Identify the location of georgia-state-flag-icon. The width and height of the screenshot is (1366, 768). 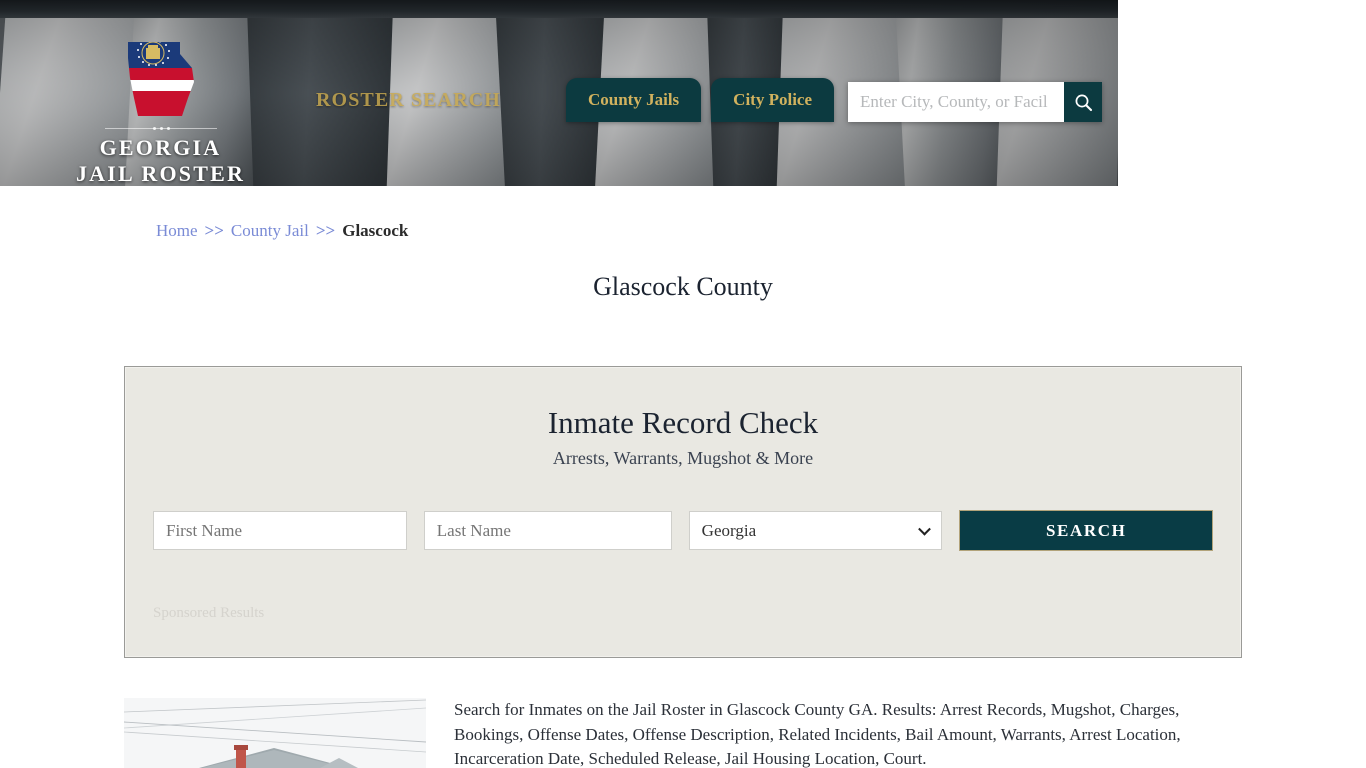
(161, 79).